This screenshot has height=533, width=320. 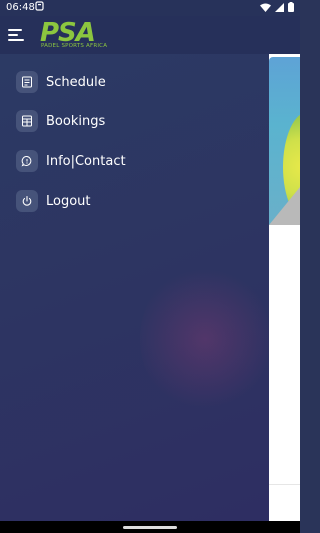 I want to click on menu-item-label: Info|Contact, so click(x=86, y=161).